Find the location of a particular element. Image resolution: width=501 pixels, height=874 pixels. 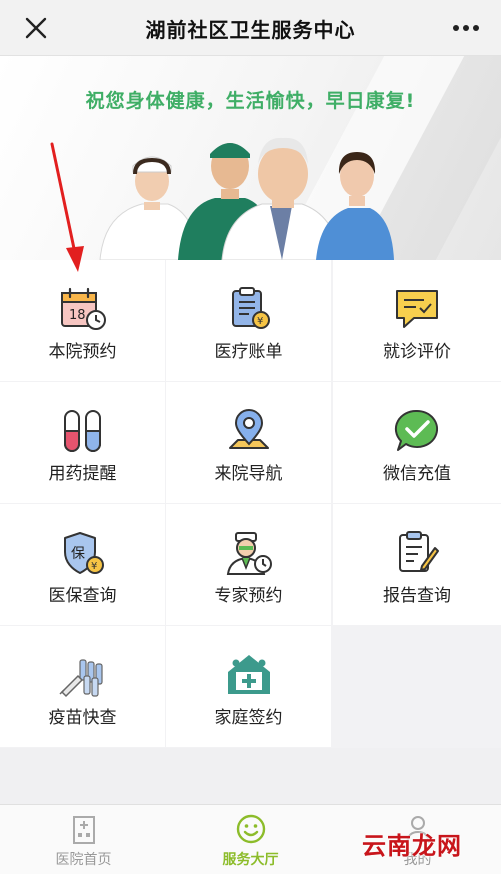

more-dots-icon is located at coordinates (466, 28).